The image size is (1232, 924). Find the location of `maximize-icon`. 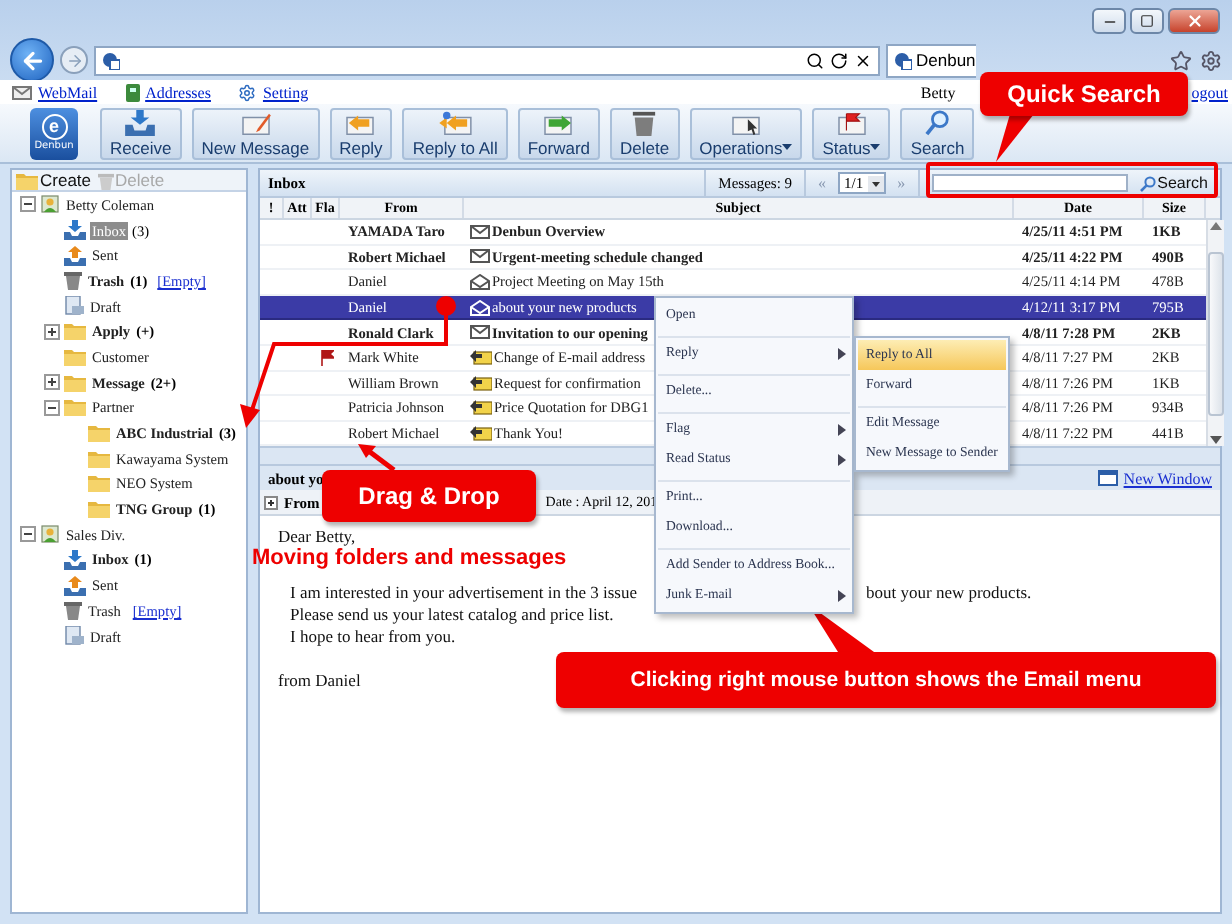

maximize-icon is located at coordinates (1147, 21).